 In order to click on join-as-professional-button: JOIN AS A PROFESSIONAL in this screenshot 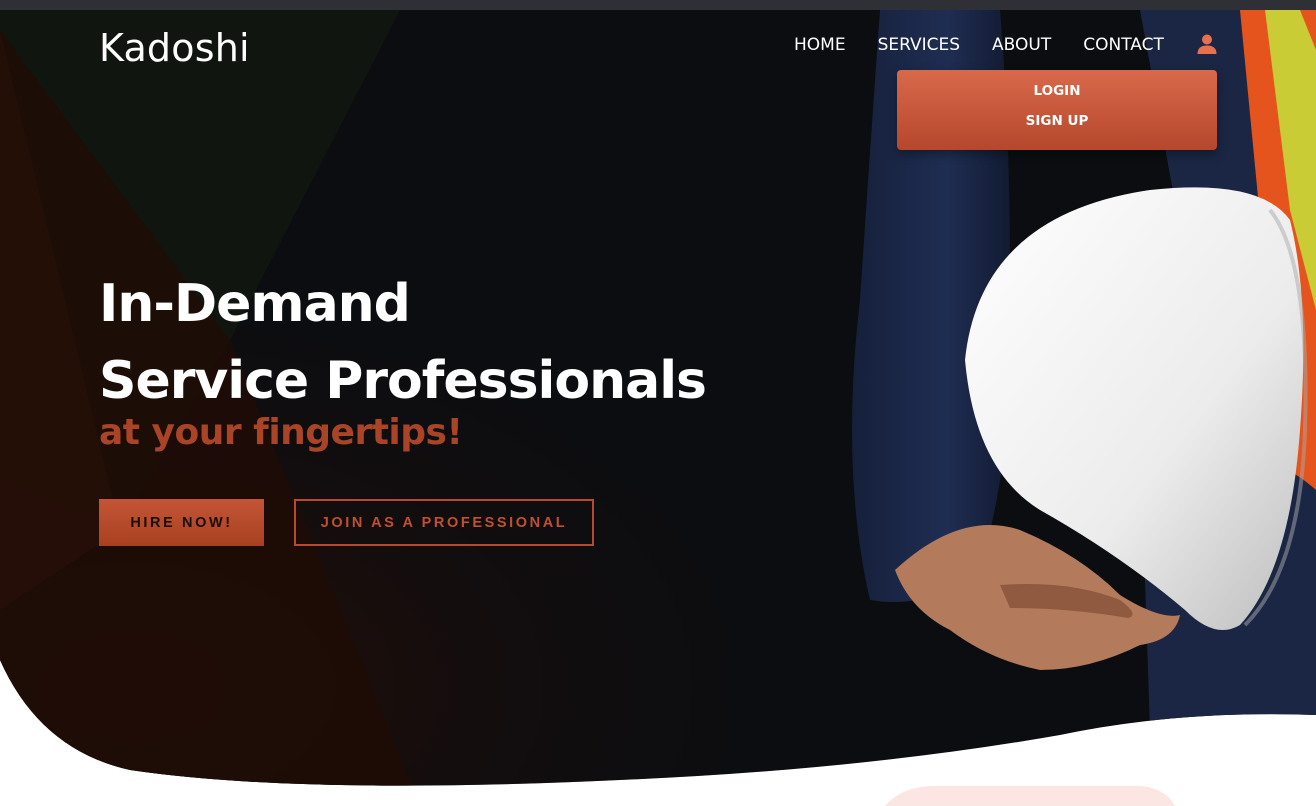, I will do `click(444, 522)`.